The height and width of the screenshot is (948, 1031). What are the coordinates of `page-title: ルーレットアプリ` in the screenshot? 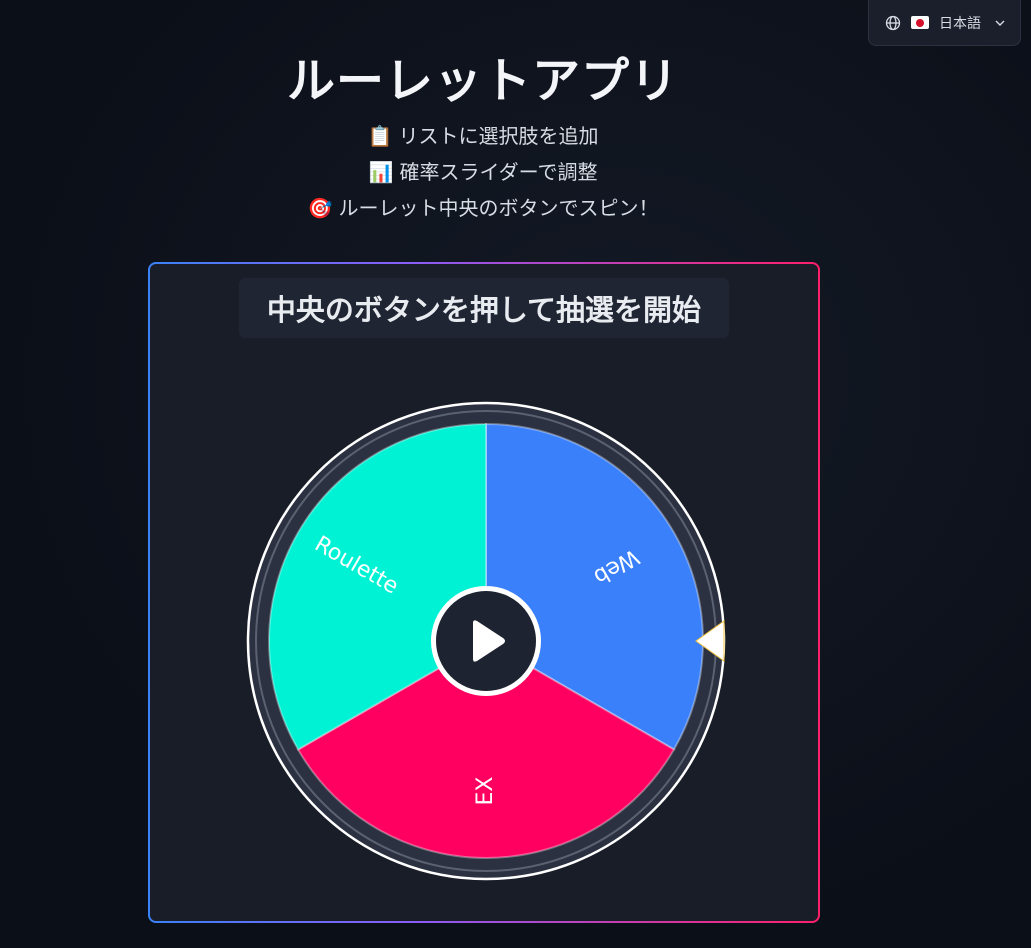 It's located at (482, 81).